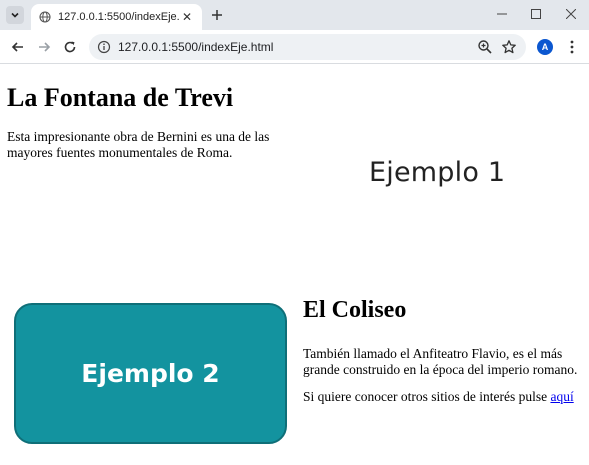  I want to click on arrow-right-icon, so click(45, 47).